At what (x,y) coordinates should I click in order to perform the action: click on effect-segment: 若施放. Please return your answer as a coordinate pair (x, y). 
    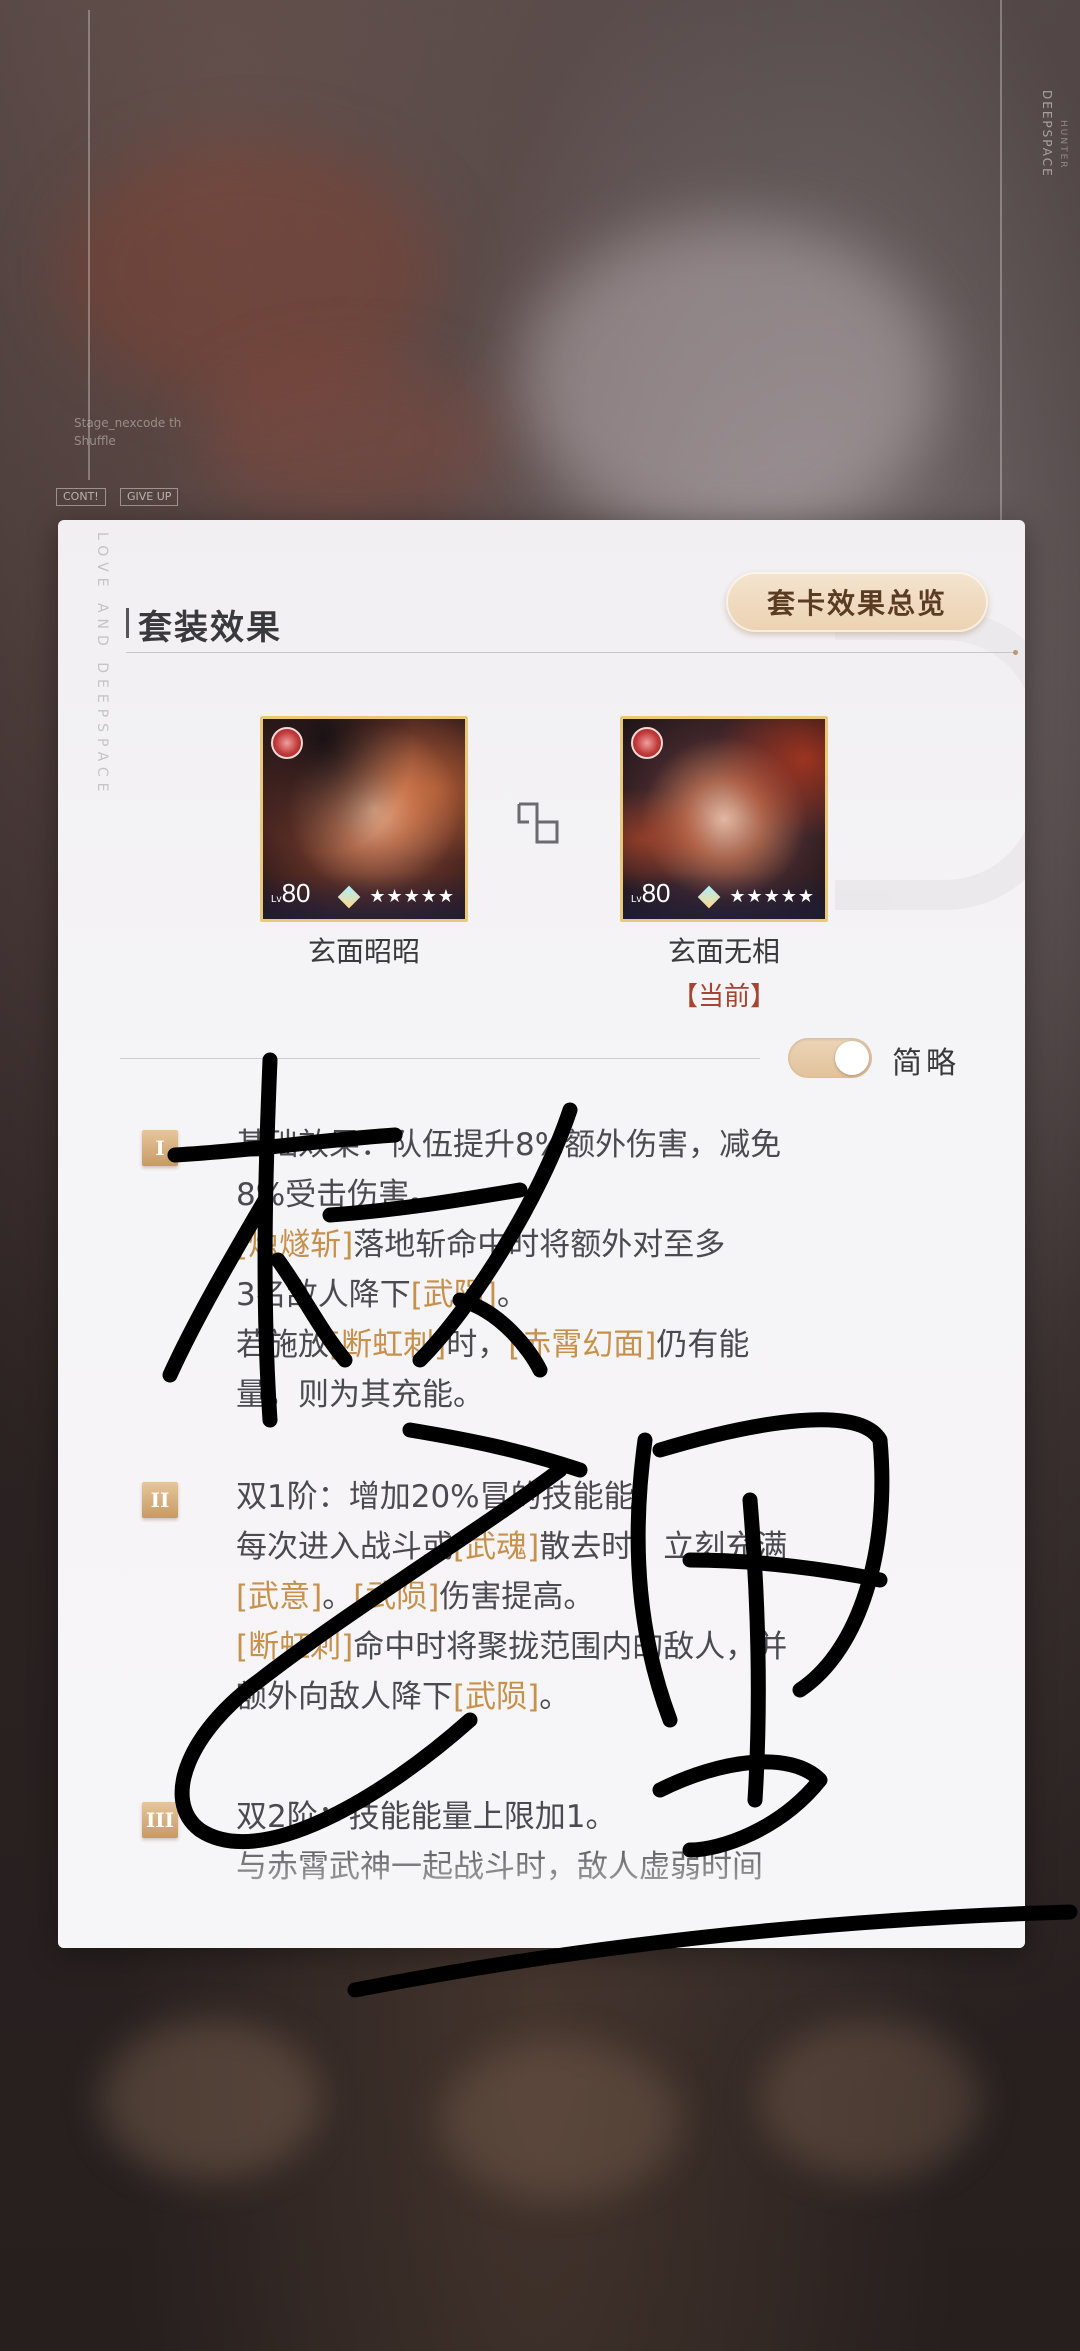
    Looking at the image, I should click on (282, 1345).